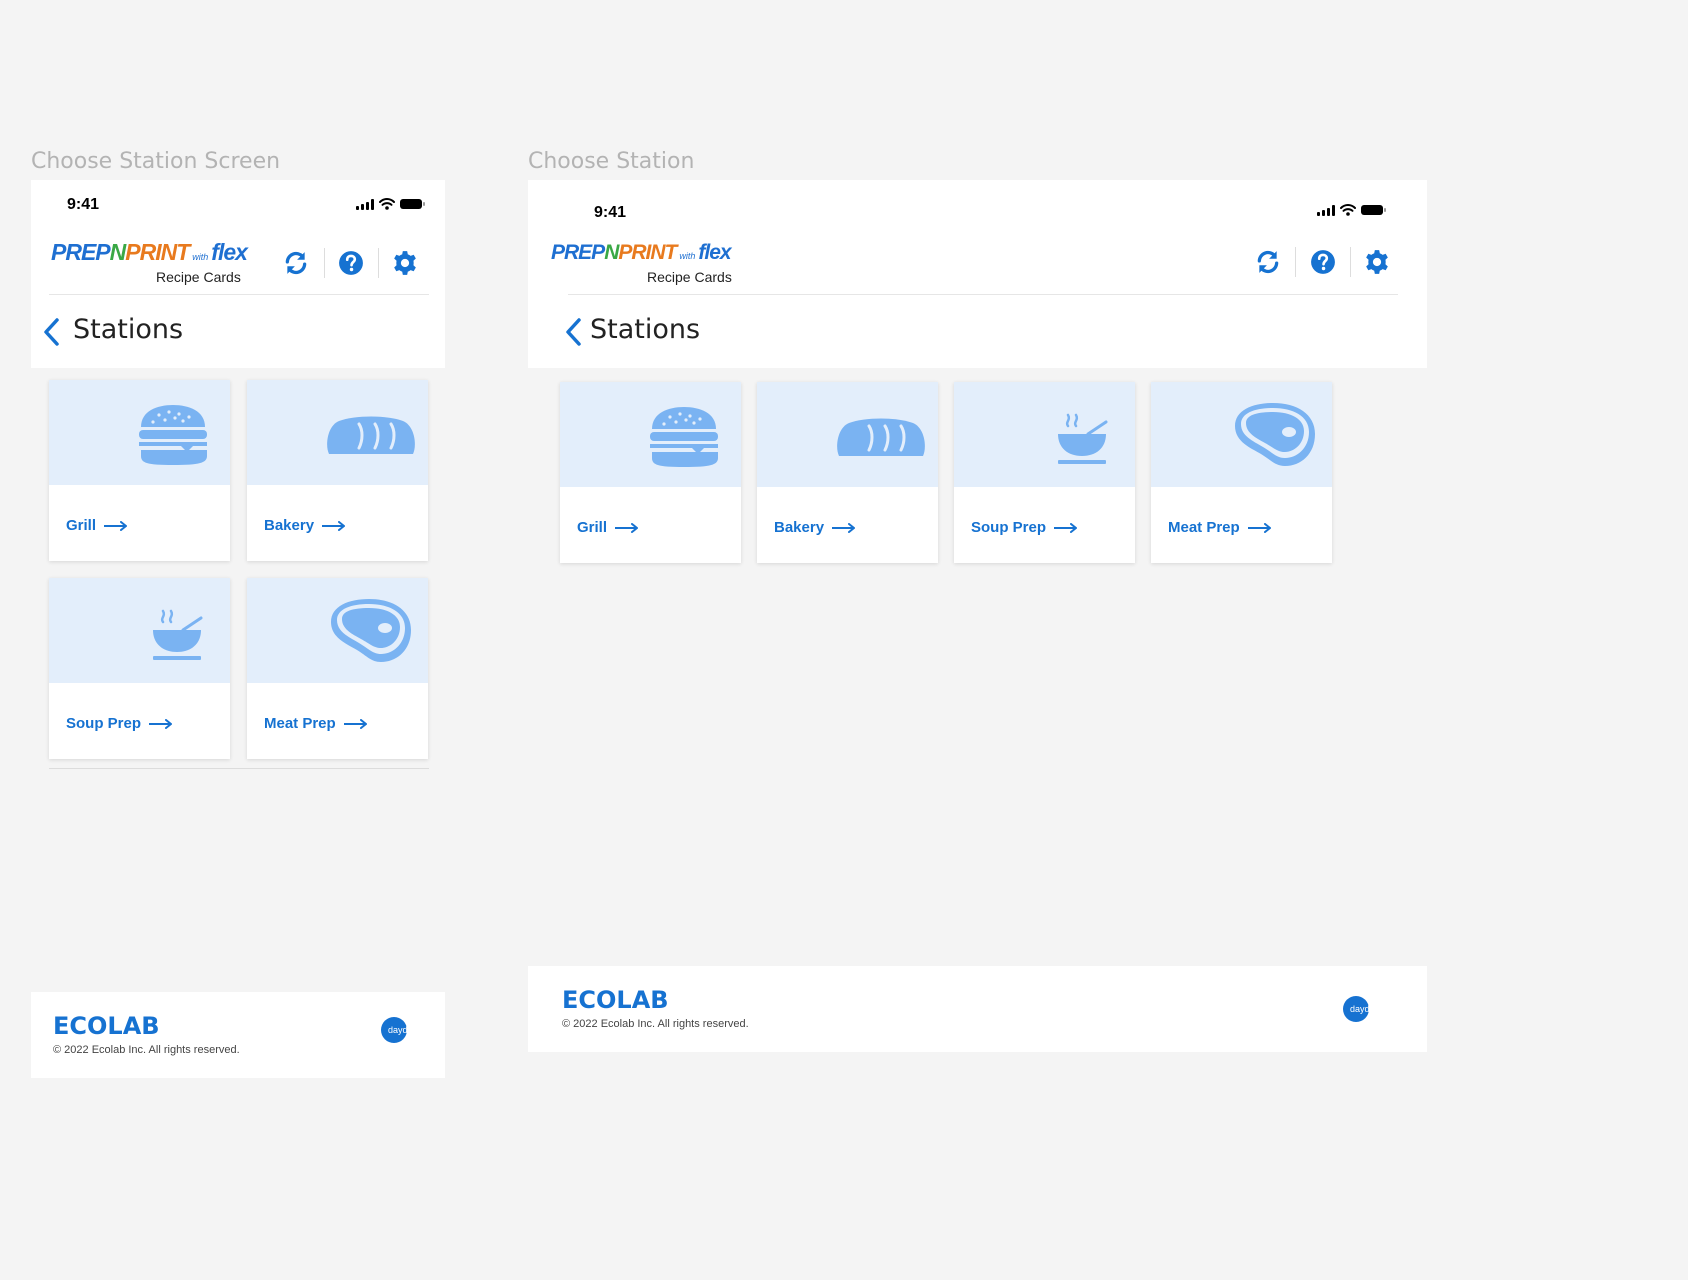 This screenshot has width=1688, height=1280. What do you see at coordinates (156, 161) in the screenshot?
I see `frame-label: Choose Station Screen` at bounding box center [156, 161].